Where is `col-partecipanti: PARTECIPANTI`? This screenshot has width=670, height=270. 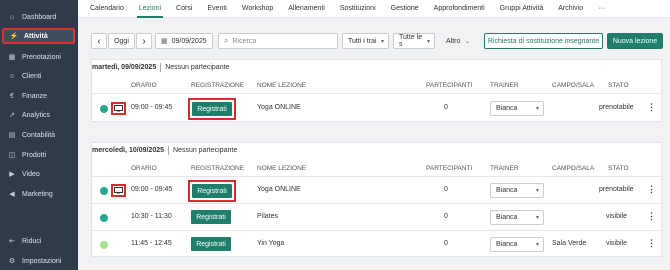 col-partecipanti: PARTECIPANTI is located at coordinates (449, 85).